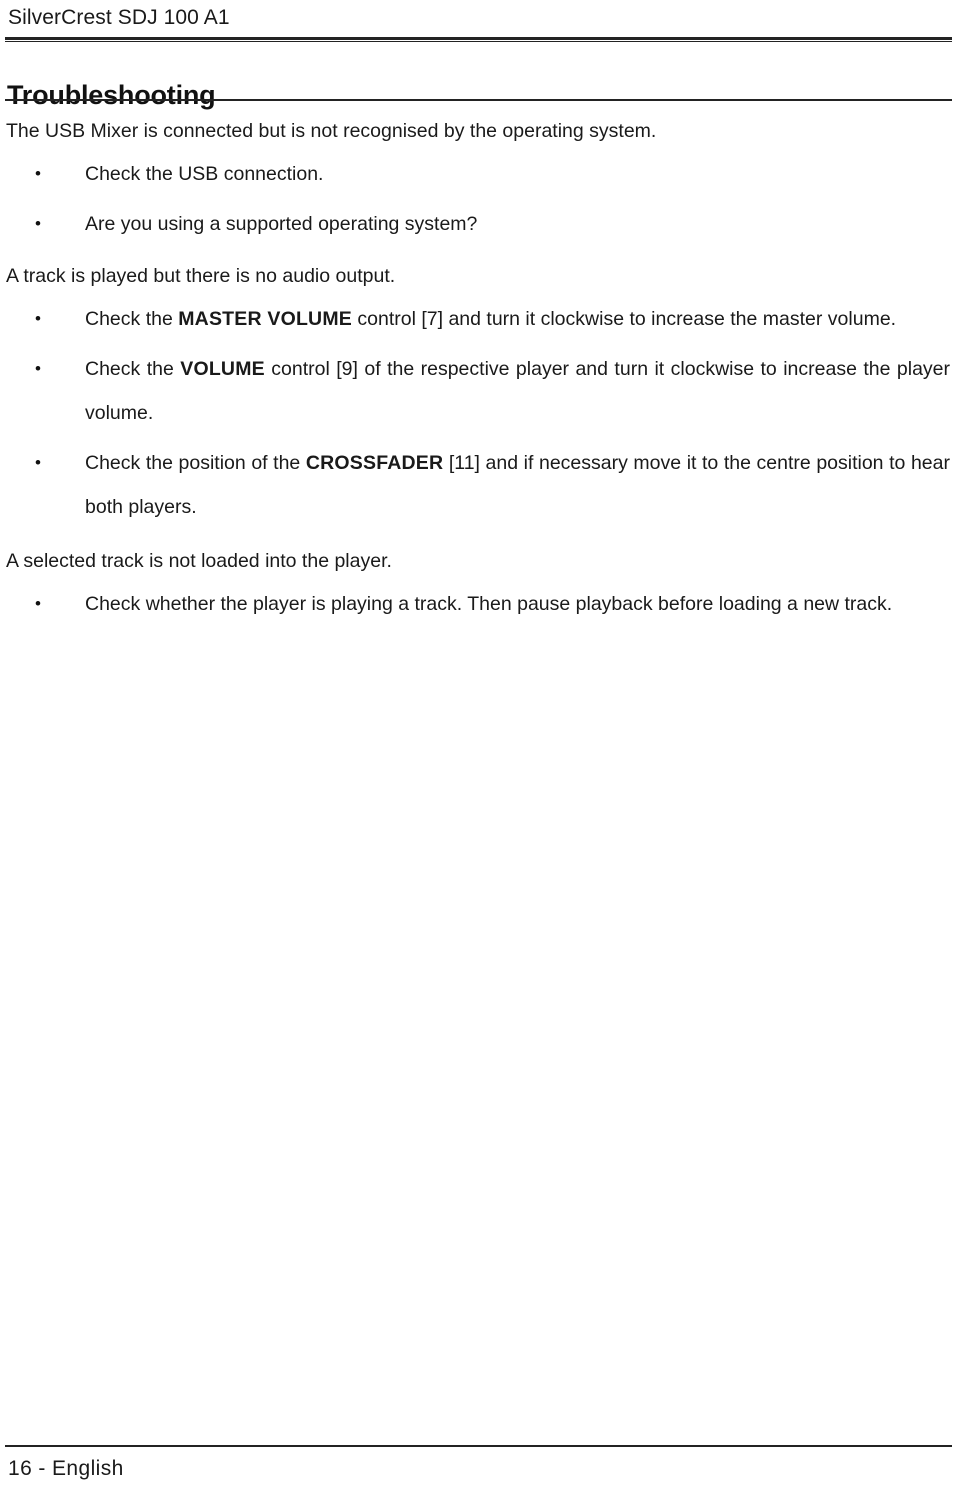 Image resolution: width=960 pixels, height=1497 pixels. I want to click on remedy-text-lead: Check the position of the, so click(195, 463).